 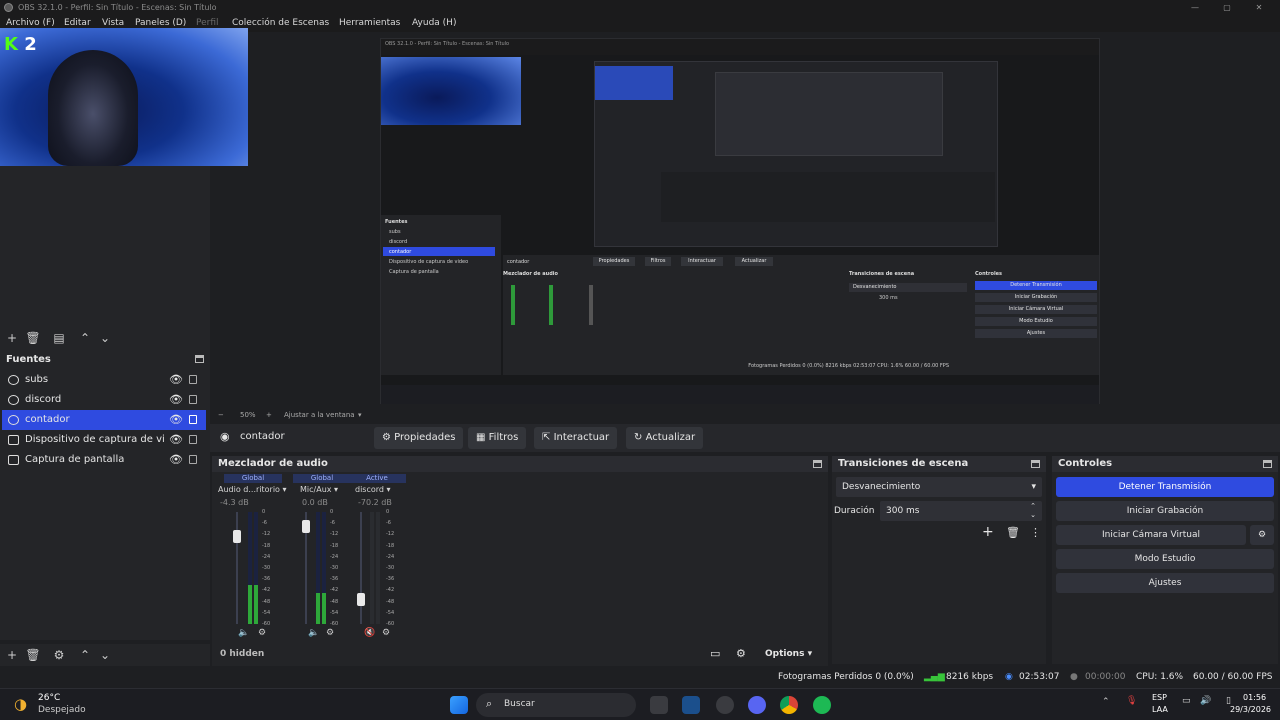 What do you see at coordinates (757, 705) in the screenshot?
I see `discord-icon` at bounding box center [757, 705].